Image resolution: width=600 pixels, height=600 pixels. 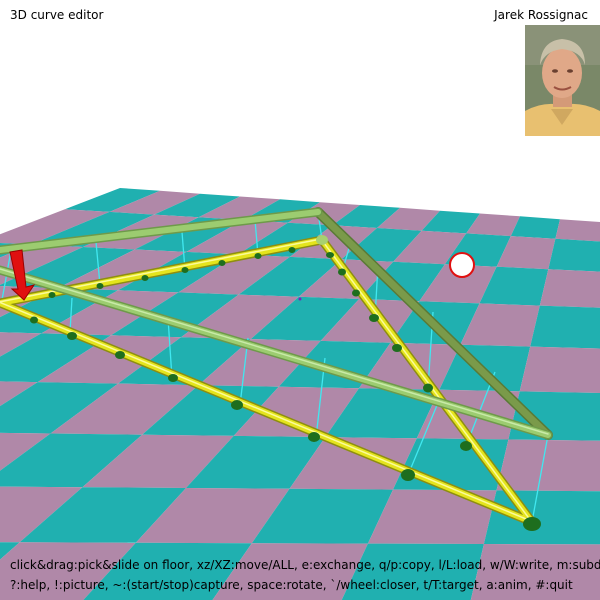 I want to click on pick-point, so click(x=300, y=299).